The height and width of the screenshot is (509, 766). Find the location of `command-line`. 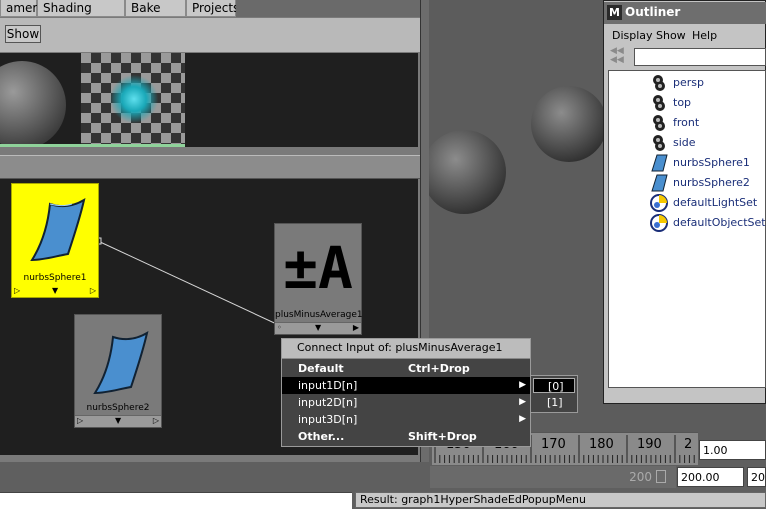

command-line is located at coordinates (176, 500).